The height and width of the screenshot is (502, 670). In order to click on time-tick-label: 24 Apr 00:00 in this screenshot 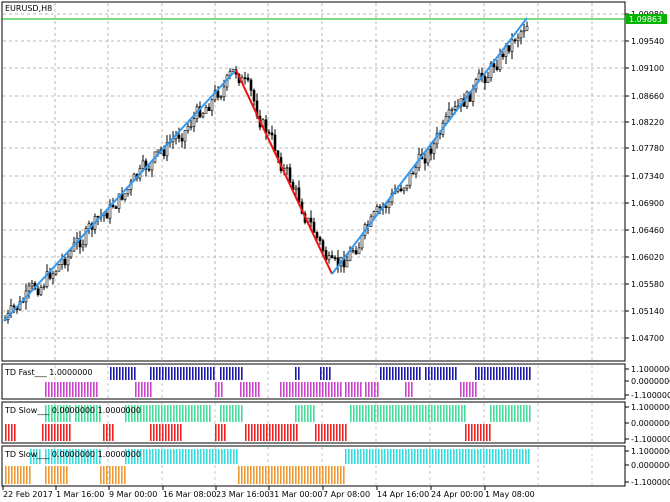, I will do `click(457, 494)`.